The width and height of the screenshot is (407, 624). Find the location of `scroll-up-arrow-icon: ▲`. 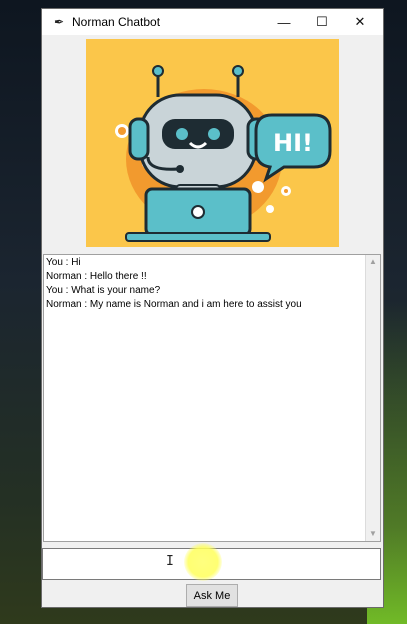

scroll-up-arrow-icon: ▲ is located at coordinates (373, 262).